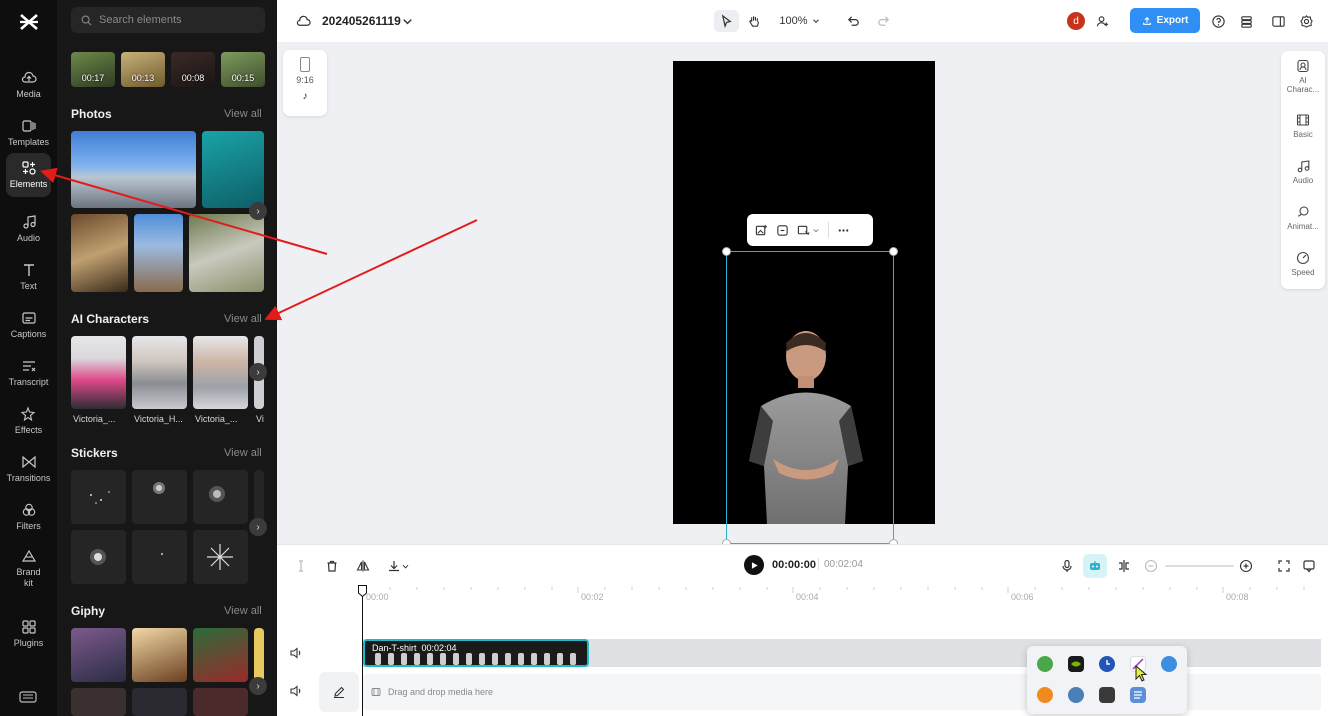  I want to click on rail-item-effects: Effects, so click(28, 421).